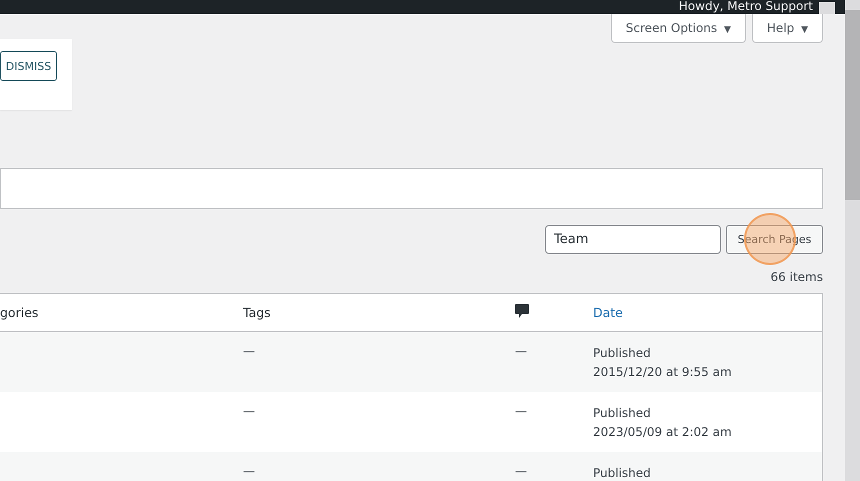  Describe the element at coordinates (796, 277) in the screenshot. I see `item-count: 66 items` at that location.